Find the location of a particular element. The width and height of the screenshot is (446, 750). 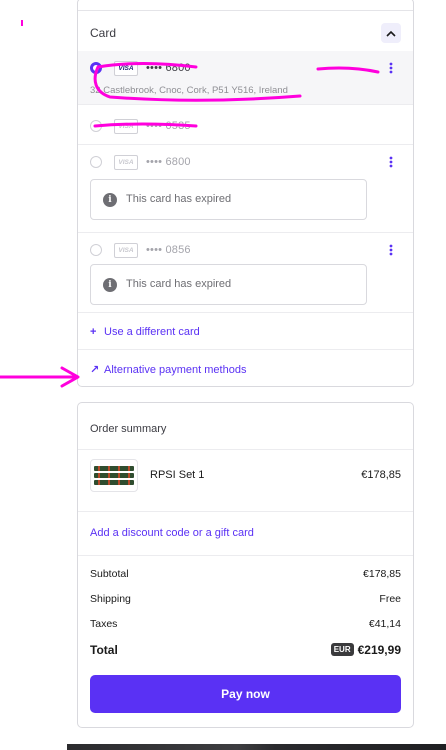

product-price: €178,85 is located at coordinates (381, 475).